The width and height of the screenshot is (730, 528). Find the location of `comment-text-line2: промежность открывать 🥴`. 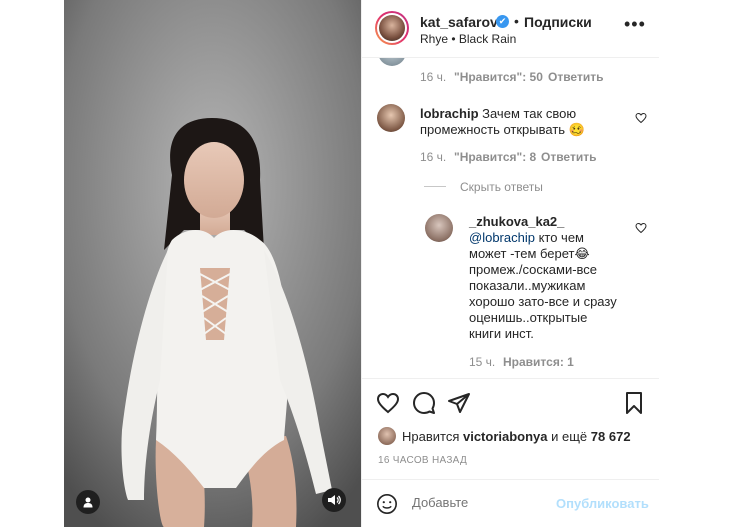

comment-text-line2: промежность открывать 🥴 is located at coordinates (502, 129).